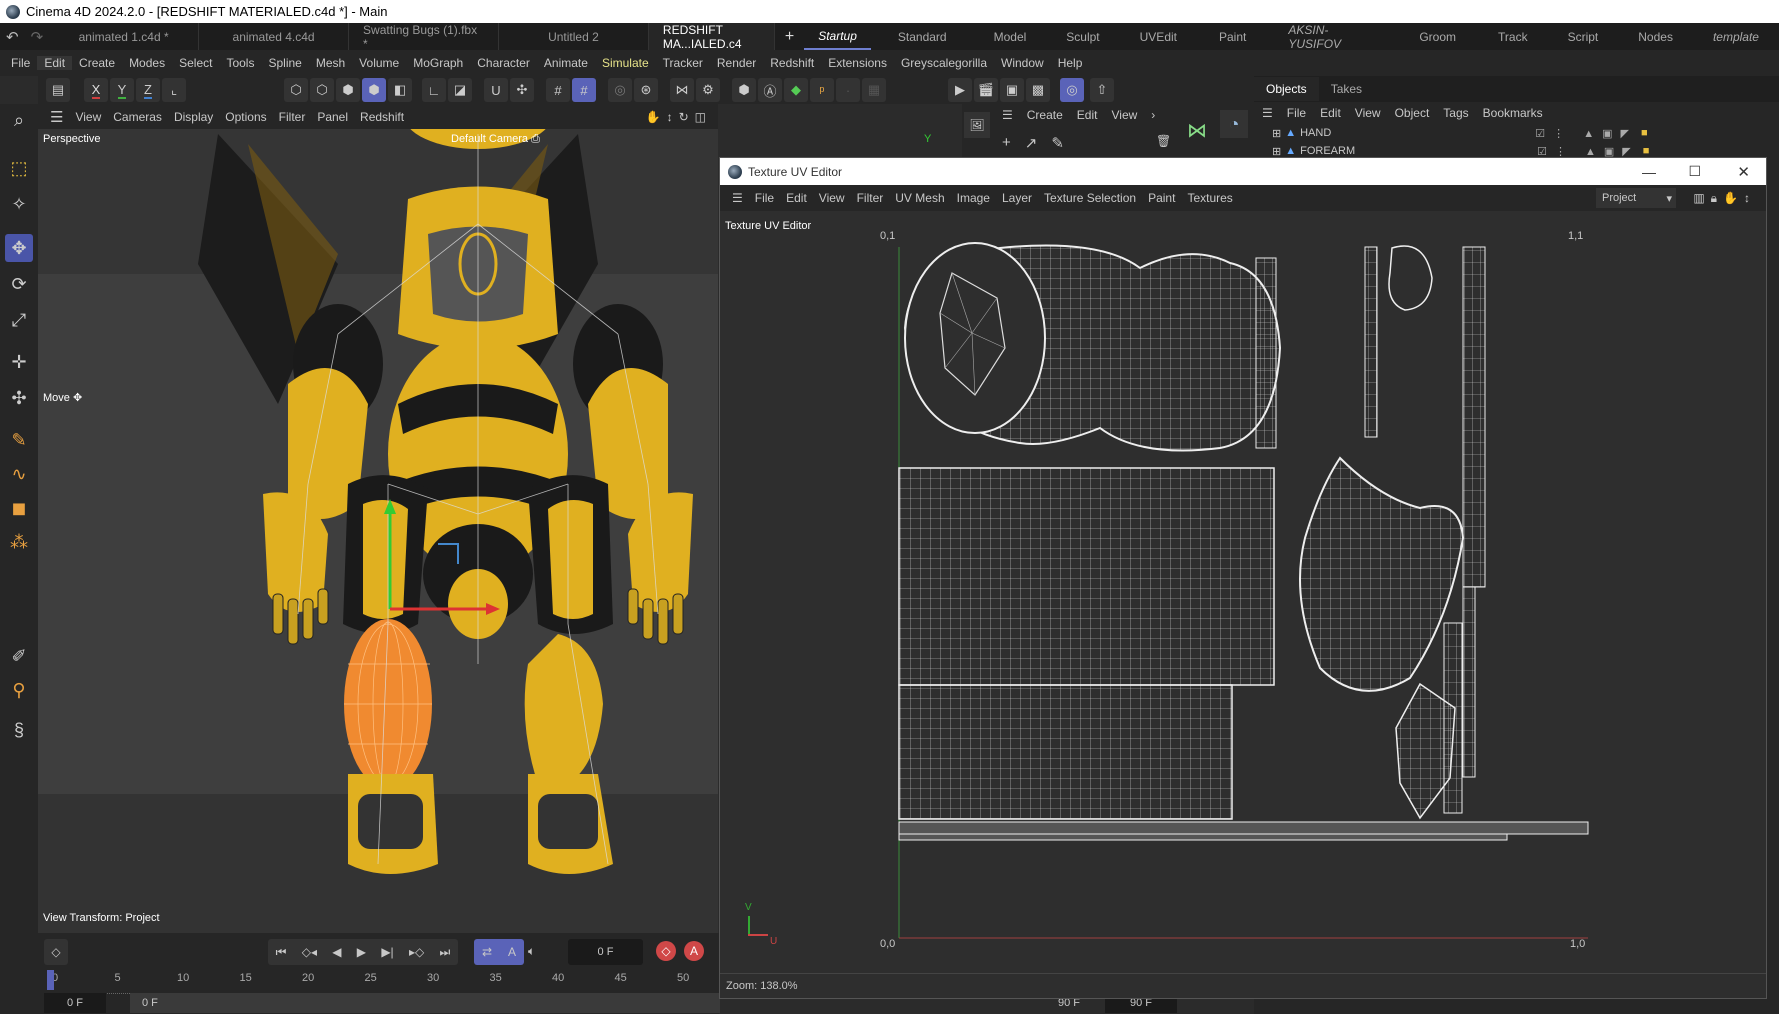 This screenshot has width=1779, height=1014. What do you see at coordinates (274, 36) in the screenshot?
I see `file-tab: animated 4.c4d` at bounding box center [274, 36].